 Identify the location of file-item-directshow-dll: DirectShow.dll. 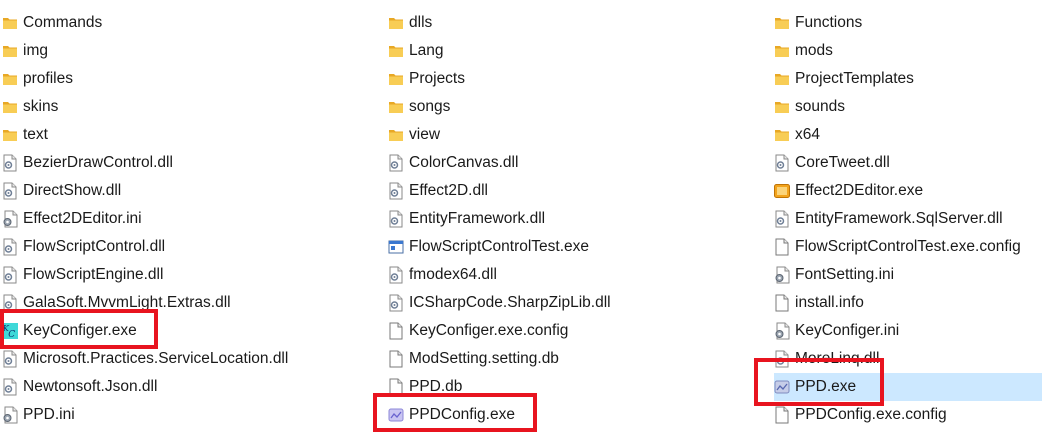
(192, 191).